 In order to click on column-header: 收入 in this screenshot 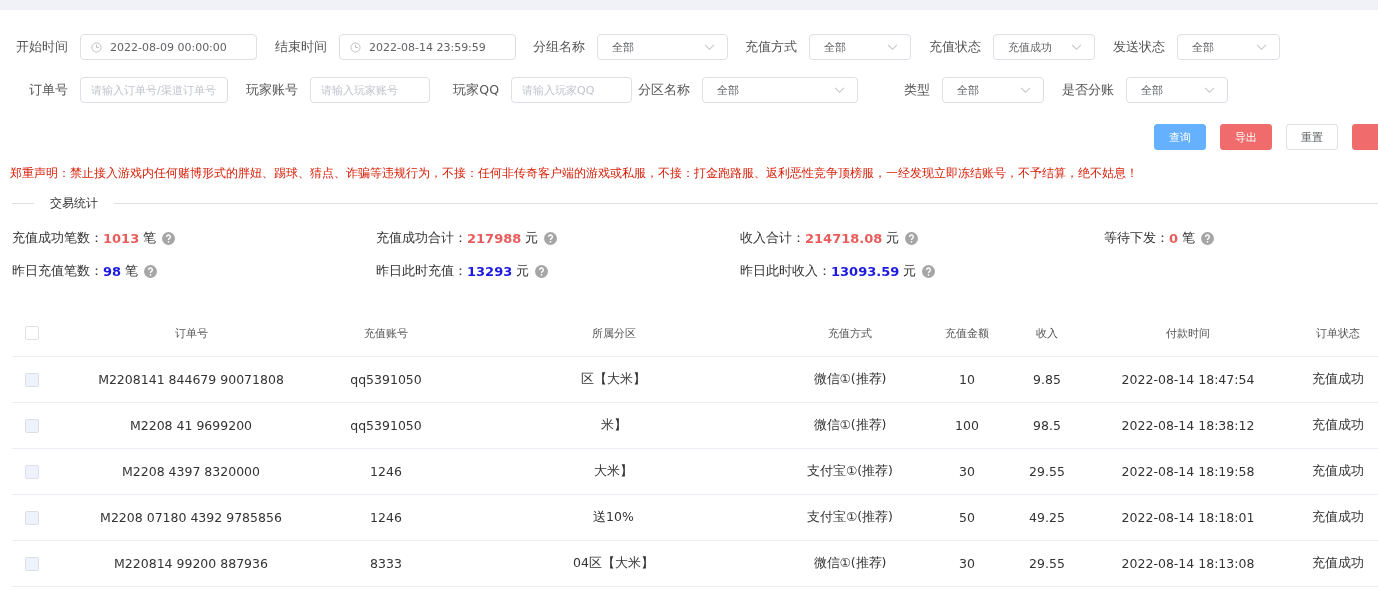, I will do `click(1047, 333)`.